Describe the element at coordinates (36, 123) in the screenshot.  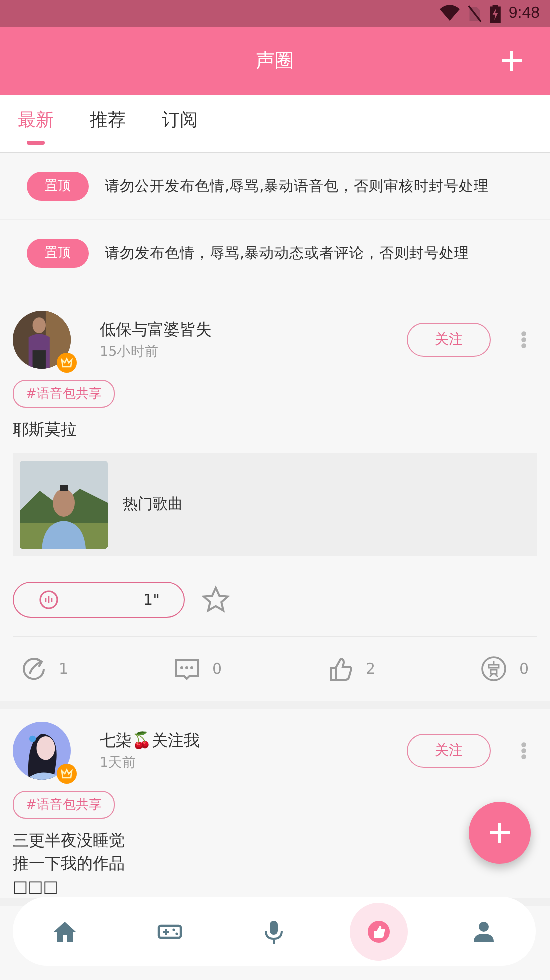
I see `tab: 最新` at that location.